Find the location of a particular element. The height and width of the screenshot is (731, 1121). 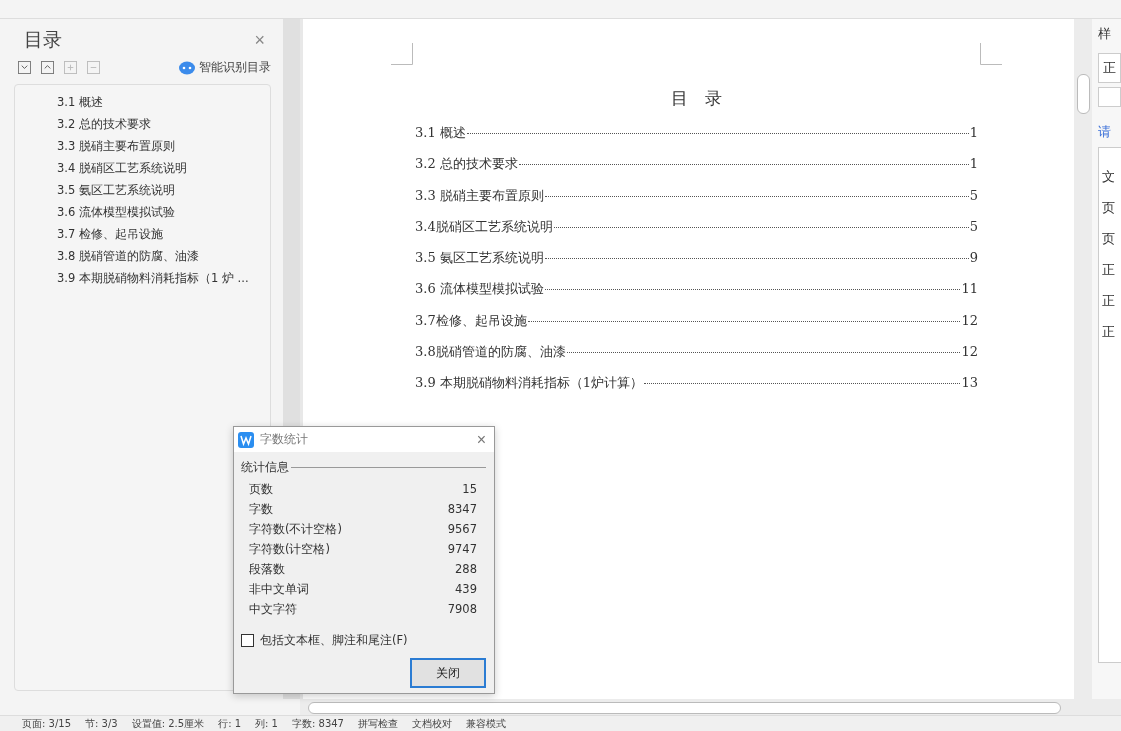

panel-title: 目录 is located at coordinates (43, 39).